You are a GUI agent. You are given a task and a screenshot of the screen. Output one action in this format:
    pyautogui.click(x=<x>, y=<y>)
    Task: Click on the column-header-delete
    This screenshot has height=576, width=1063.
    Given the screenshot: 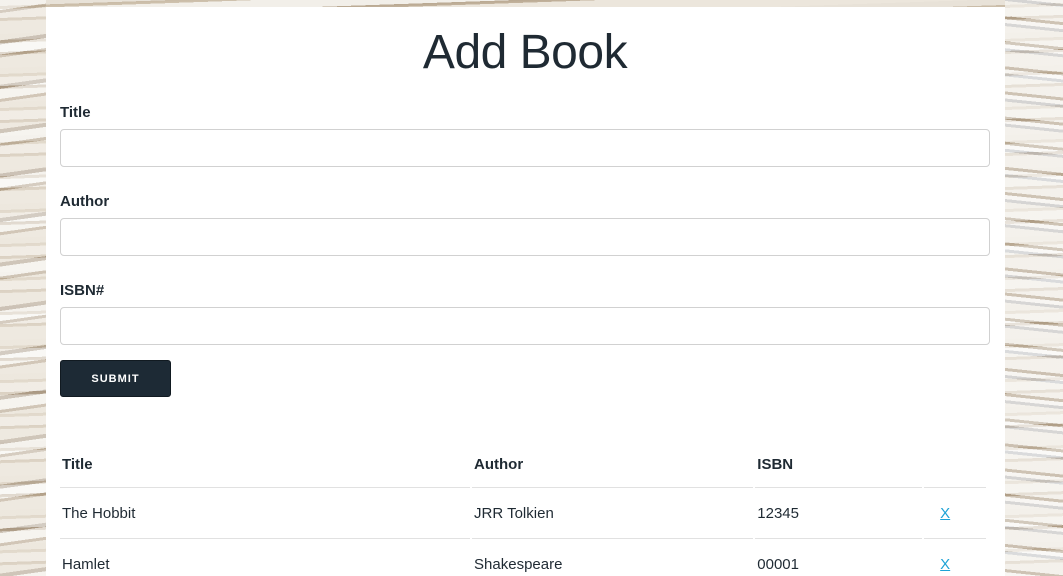 What is the action you would take?
    pyautogui.click(x=955, y=464)
    